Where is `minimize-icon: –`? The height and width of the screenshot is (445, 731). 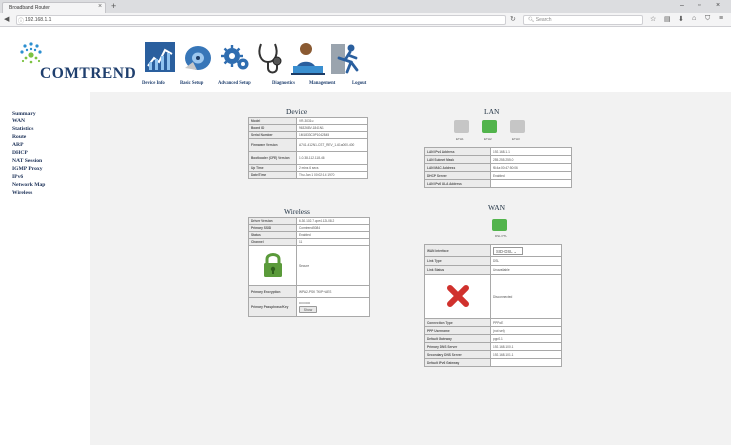 minimize-icon: – is located at coordinates (682, 5).